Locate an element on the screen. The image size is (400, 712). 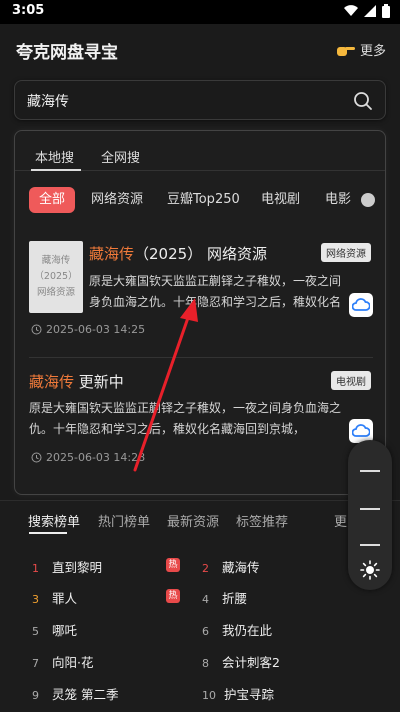
result-type-badge: 网络资源 is located at coordinates (346, 252).